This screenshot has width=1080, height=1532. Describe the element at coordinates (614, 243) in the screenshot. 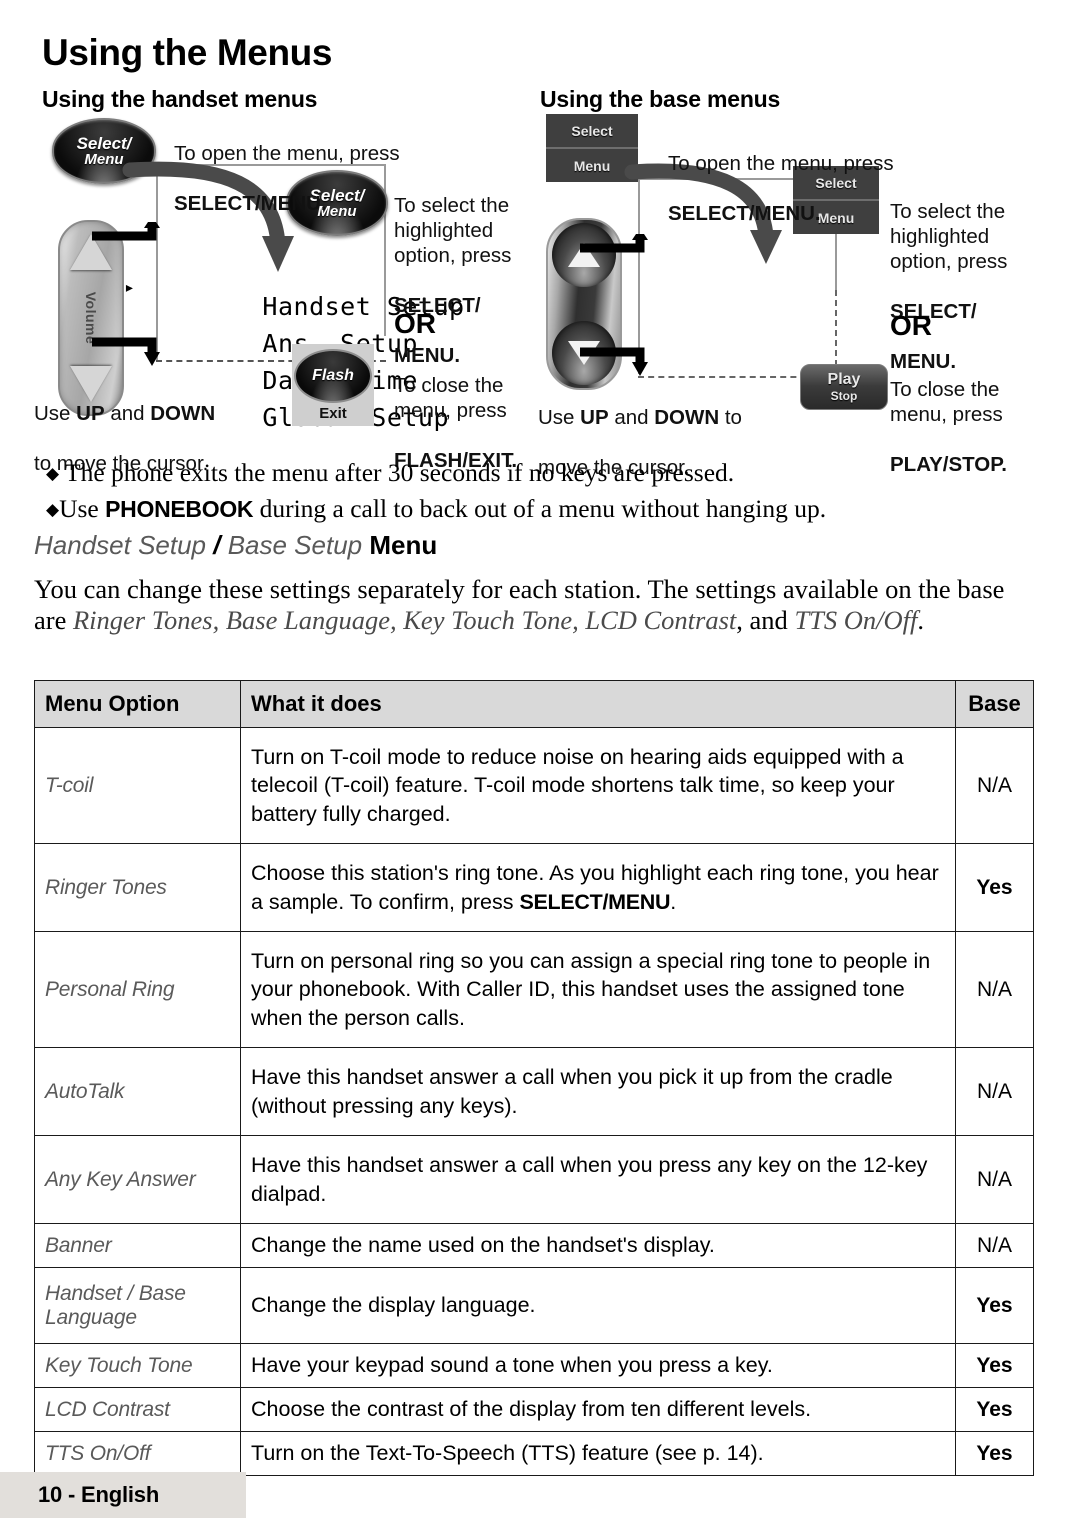

I see `base-up-key-pointer-arrow` at that location.